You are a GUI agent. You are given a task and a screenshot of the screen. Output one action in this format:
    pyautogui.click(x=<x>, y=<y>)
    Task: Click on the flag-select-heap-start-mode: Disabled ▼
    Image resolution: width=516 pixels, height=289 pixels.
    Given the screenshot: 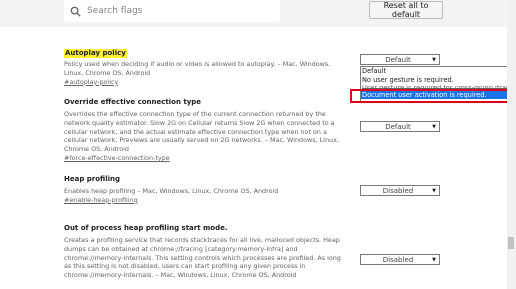 What is the action you would take?
    pyautogui.click(x=400, y=259)
    